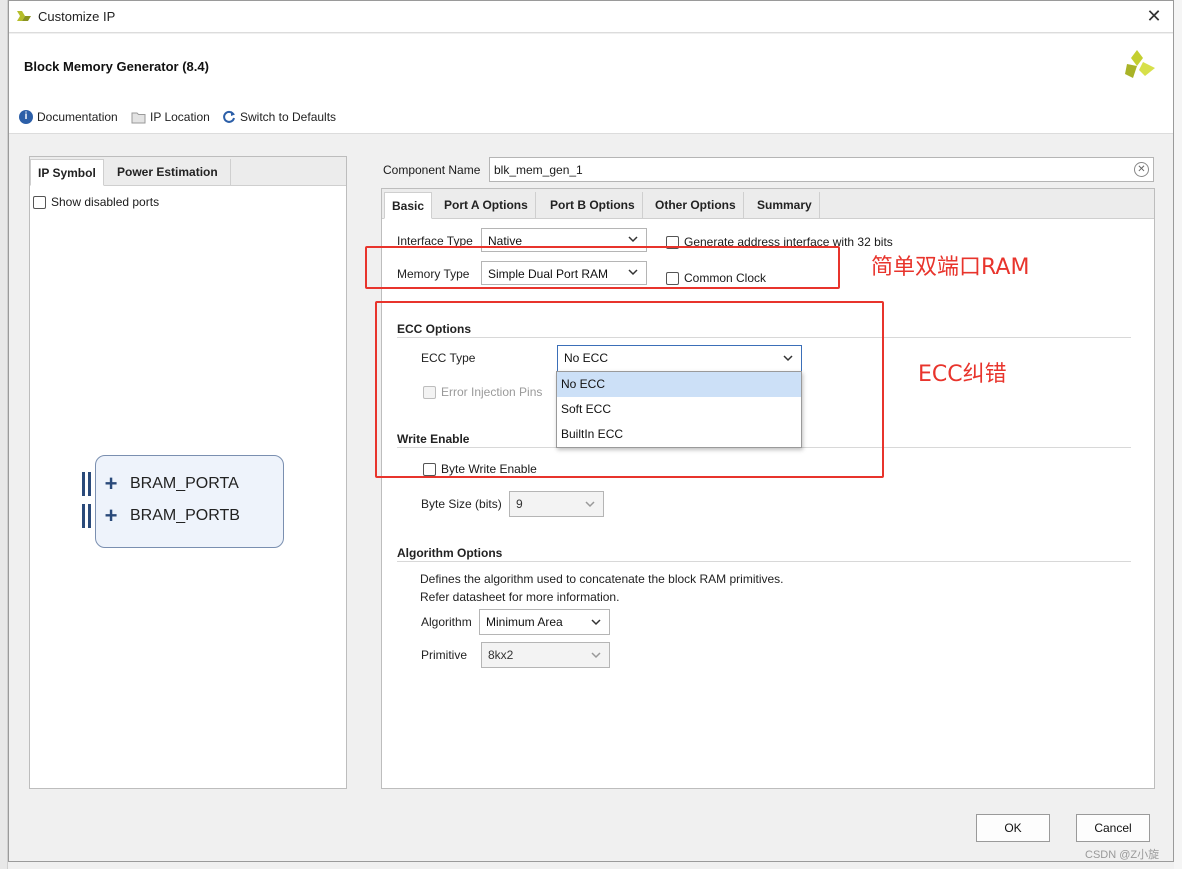 The image size is (1182, 869). I want to click on clear-icon: ✕, so click(1141, 169).